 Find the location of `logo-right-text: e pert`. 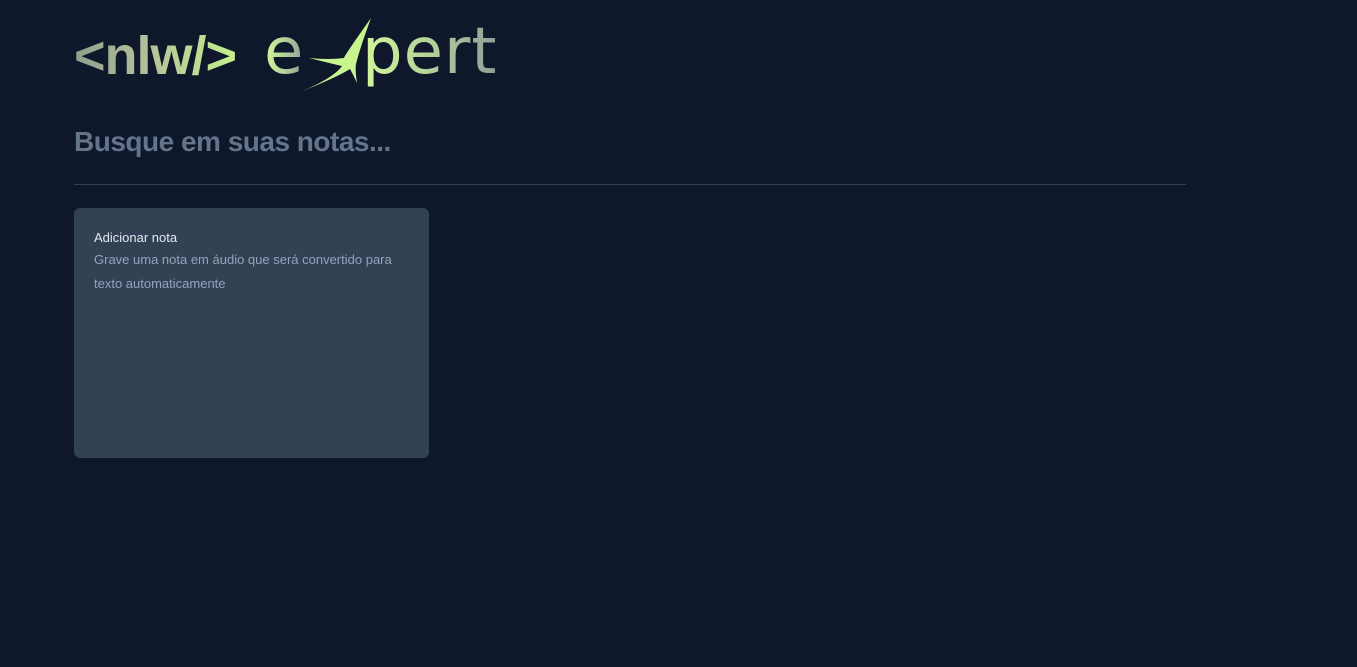

logo-right-text: e pert is located at coordinates (380, 57).